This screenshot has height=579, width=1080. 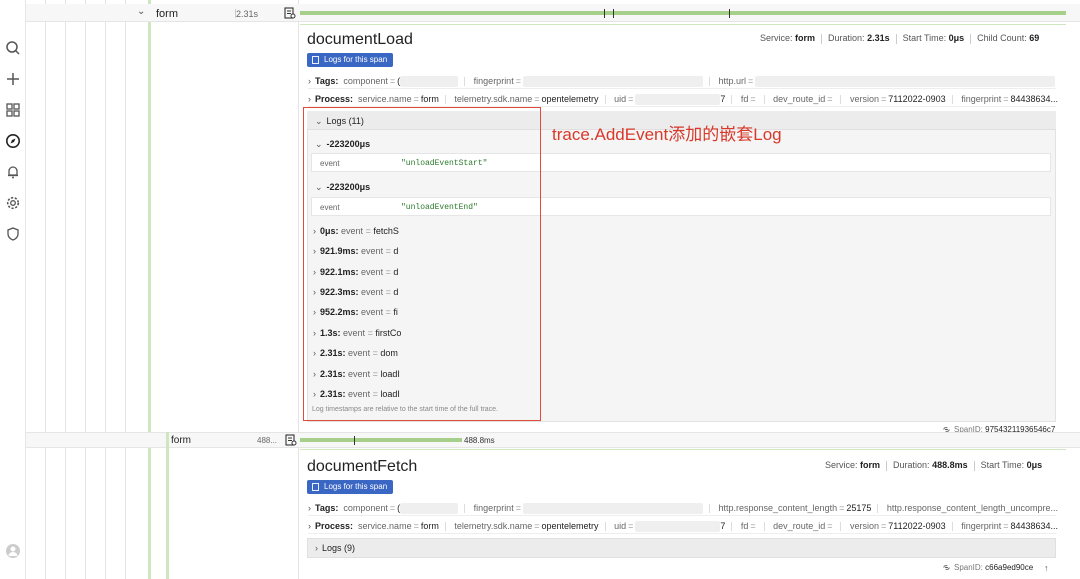 I want to click on plus-icon, so click(x=13, y=79).